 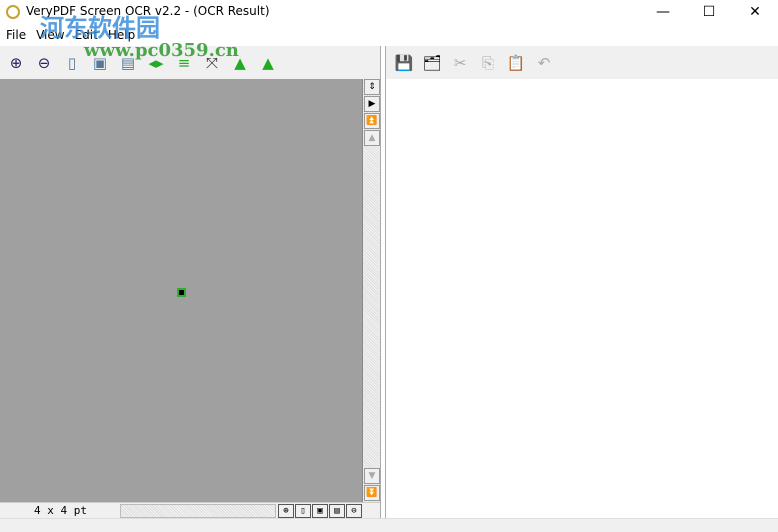 I want to click on play-icon: ▶, so click(x=372, y=104).